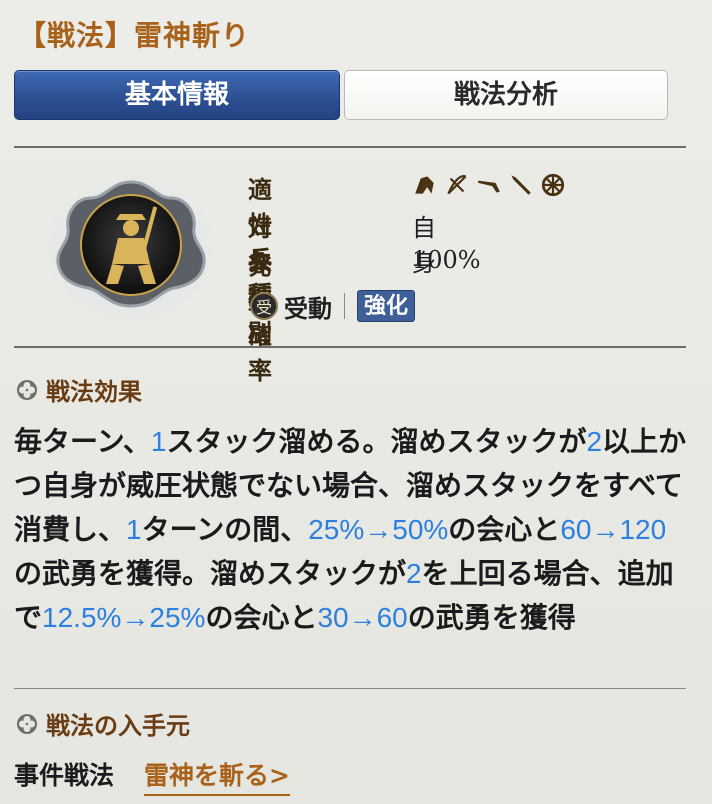  What do you see at coordinates (94, 391) in the screenshot?
I see `effect-title: 戦法効果` at bounding box center [94, 391].